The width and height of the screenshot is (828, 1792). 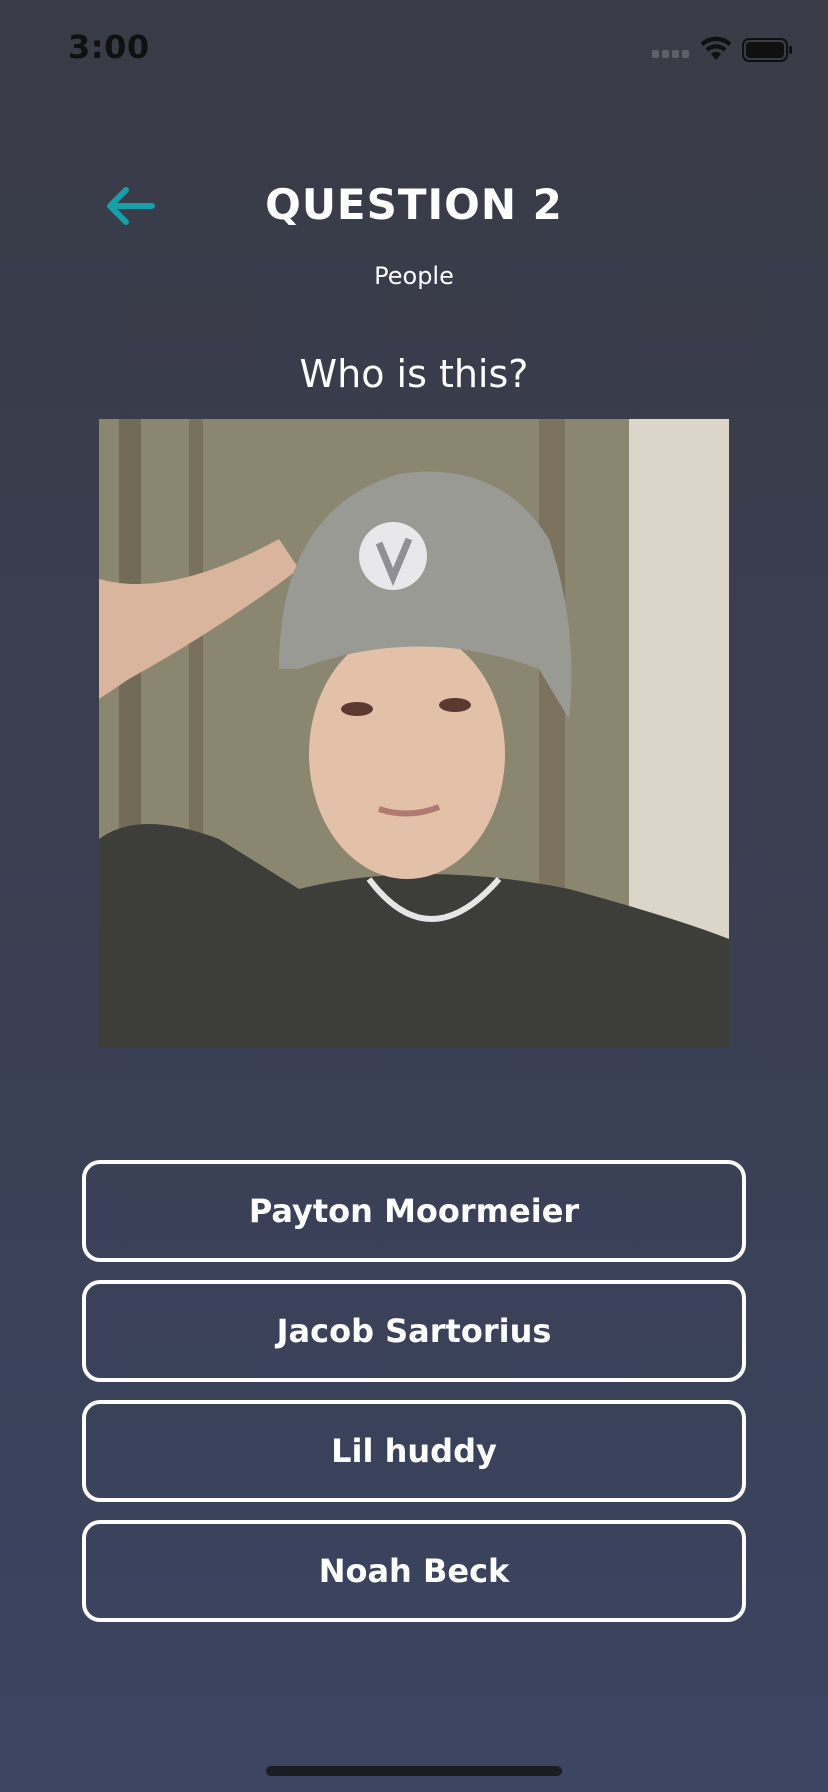 What do you see at coordinates (767, 50) in the screenshot?
I see `battery-icon` at bounding box center [767, 50].